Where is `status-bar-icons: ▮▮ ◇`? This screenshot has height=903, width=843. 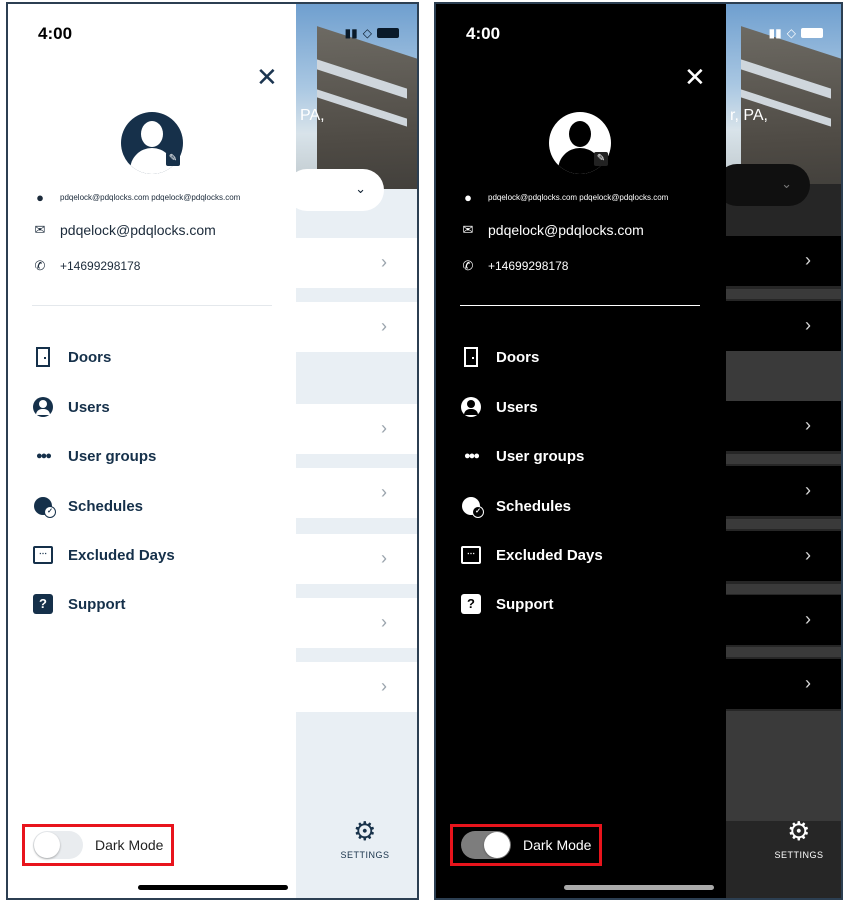
status-bar-icons: ▮▮ ◇ is located at coordinates (372, 33).